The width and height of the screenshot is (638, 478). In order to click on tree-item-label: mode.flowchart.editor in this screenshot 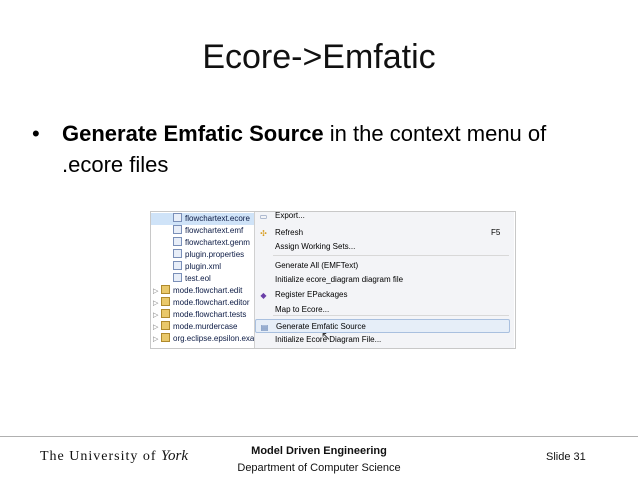, I will do `click(211, 302)`.